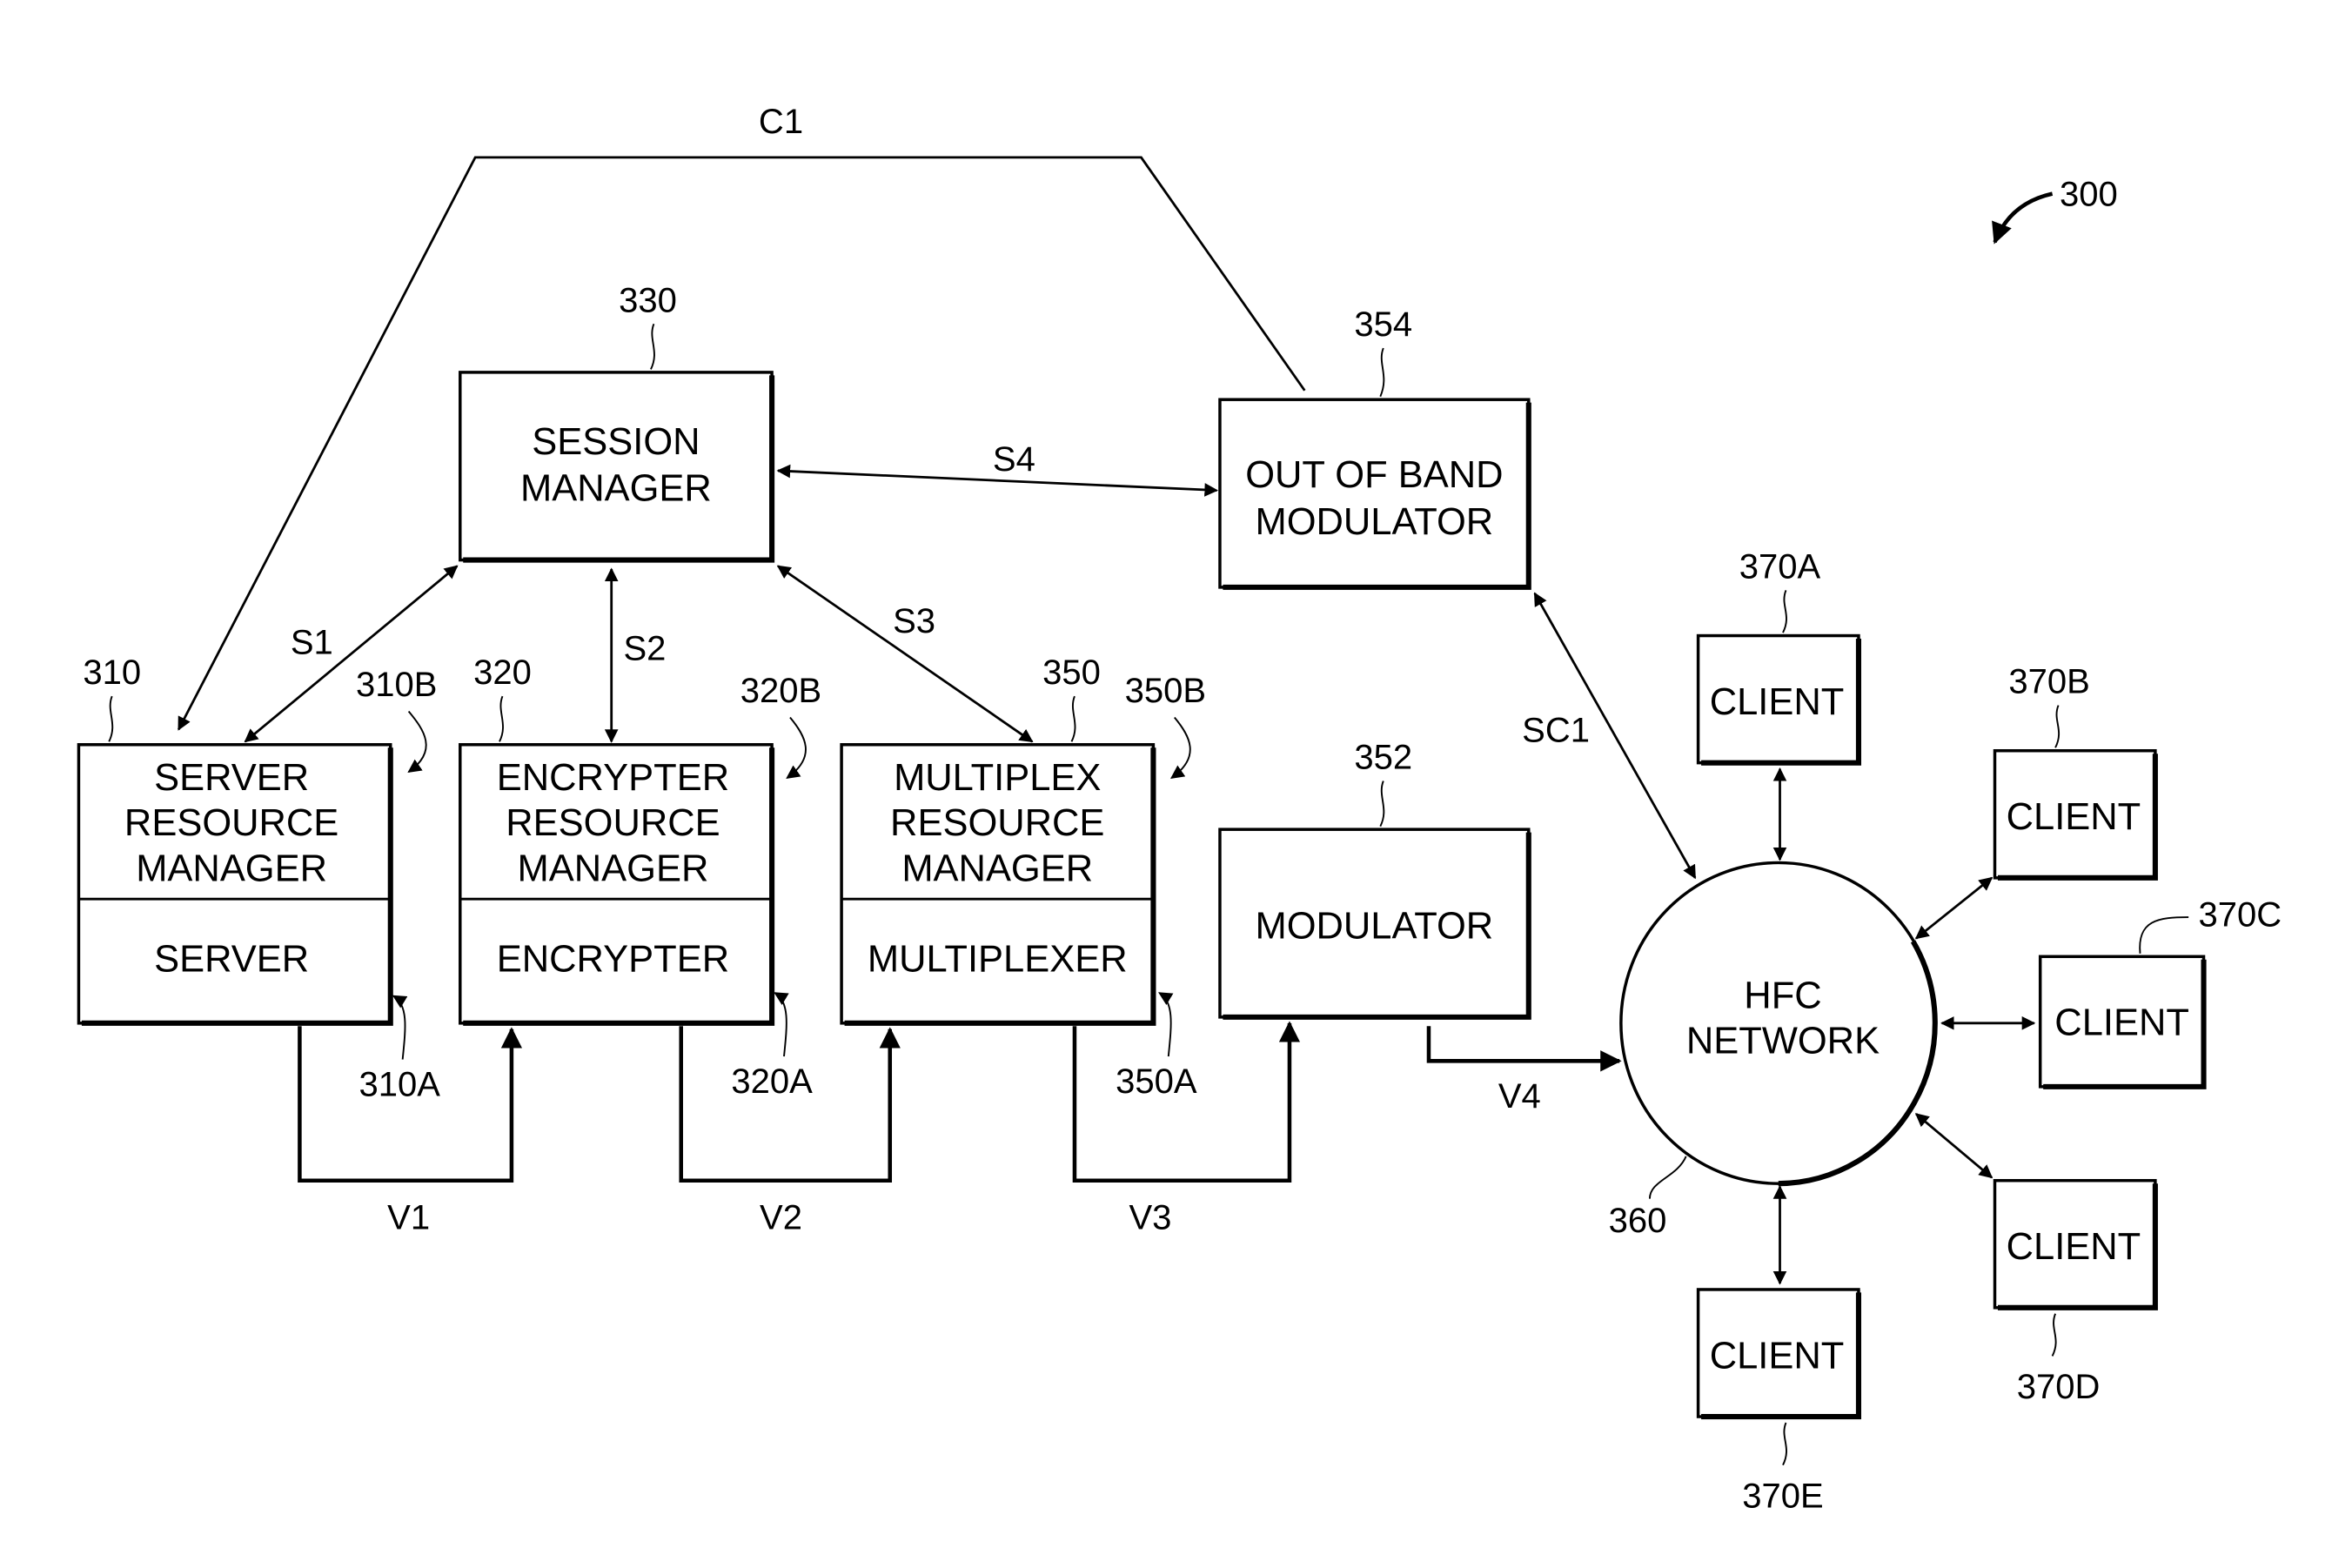 Image resolution: width=2352 pixels, height=1568 pixels. Describe the element at coordinates (2240, 916) in the screenshot. I see `client-370c-ref: 370C` at that location.